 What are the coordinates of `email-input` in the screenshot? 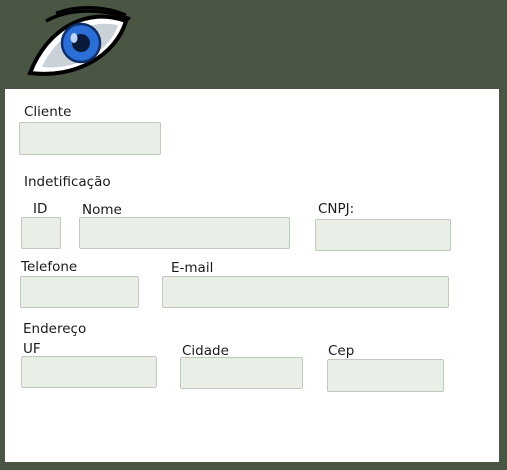 It's located at (305, 292).